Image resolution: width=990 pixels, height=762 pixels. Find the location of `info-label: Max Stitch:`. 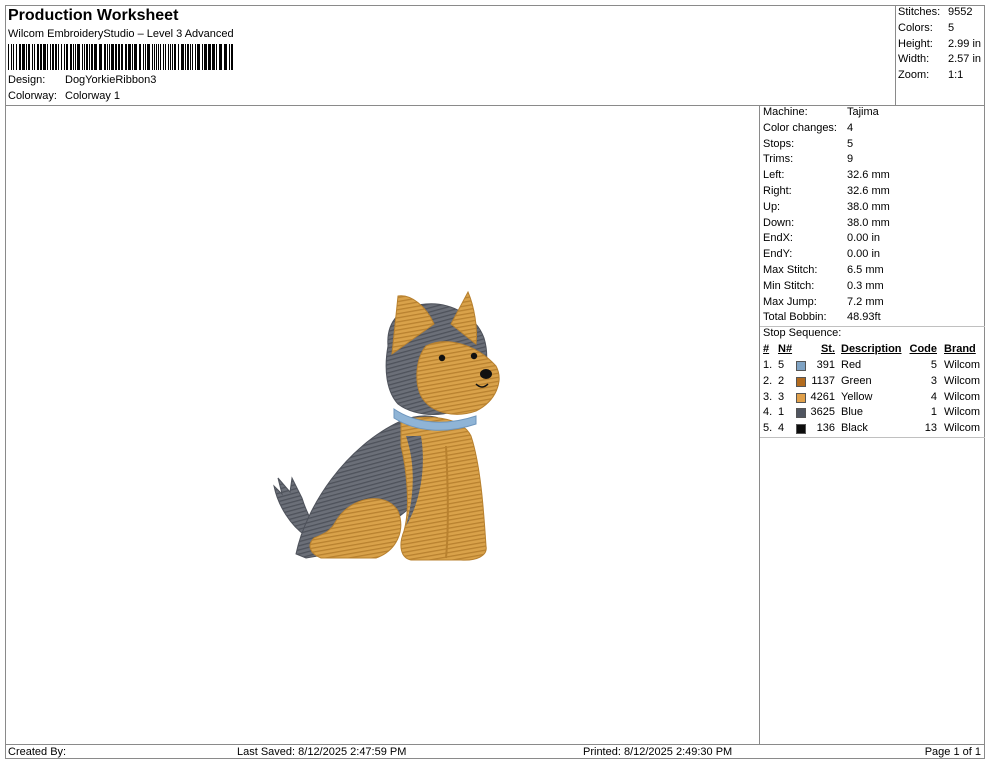

info-label: Max Stitch: is located at coordinates (790, 270).